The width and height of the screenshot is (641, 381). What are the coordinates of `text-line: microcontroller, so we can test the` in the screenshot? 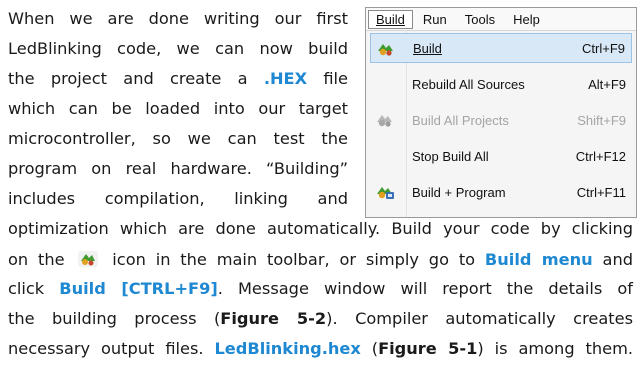 It's located at (178, 138).